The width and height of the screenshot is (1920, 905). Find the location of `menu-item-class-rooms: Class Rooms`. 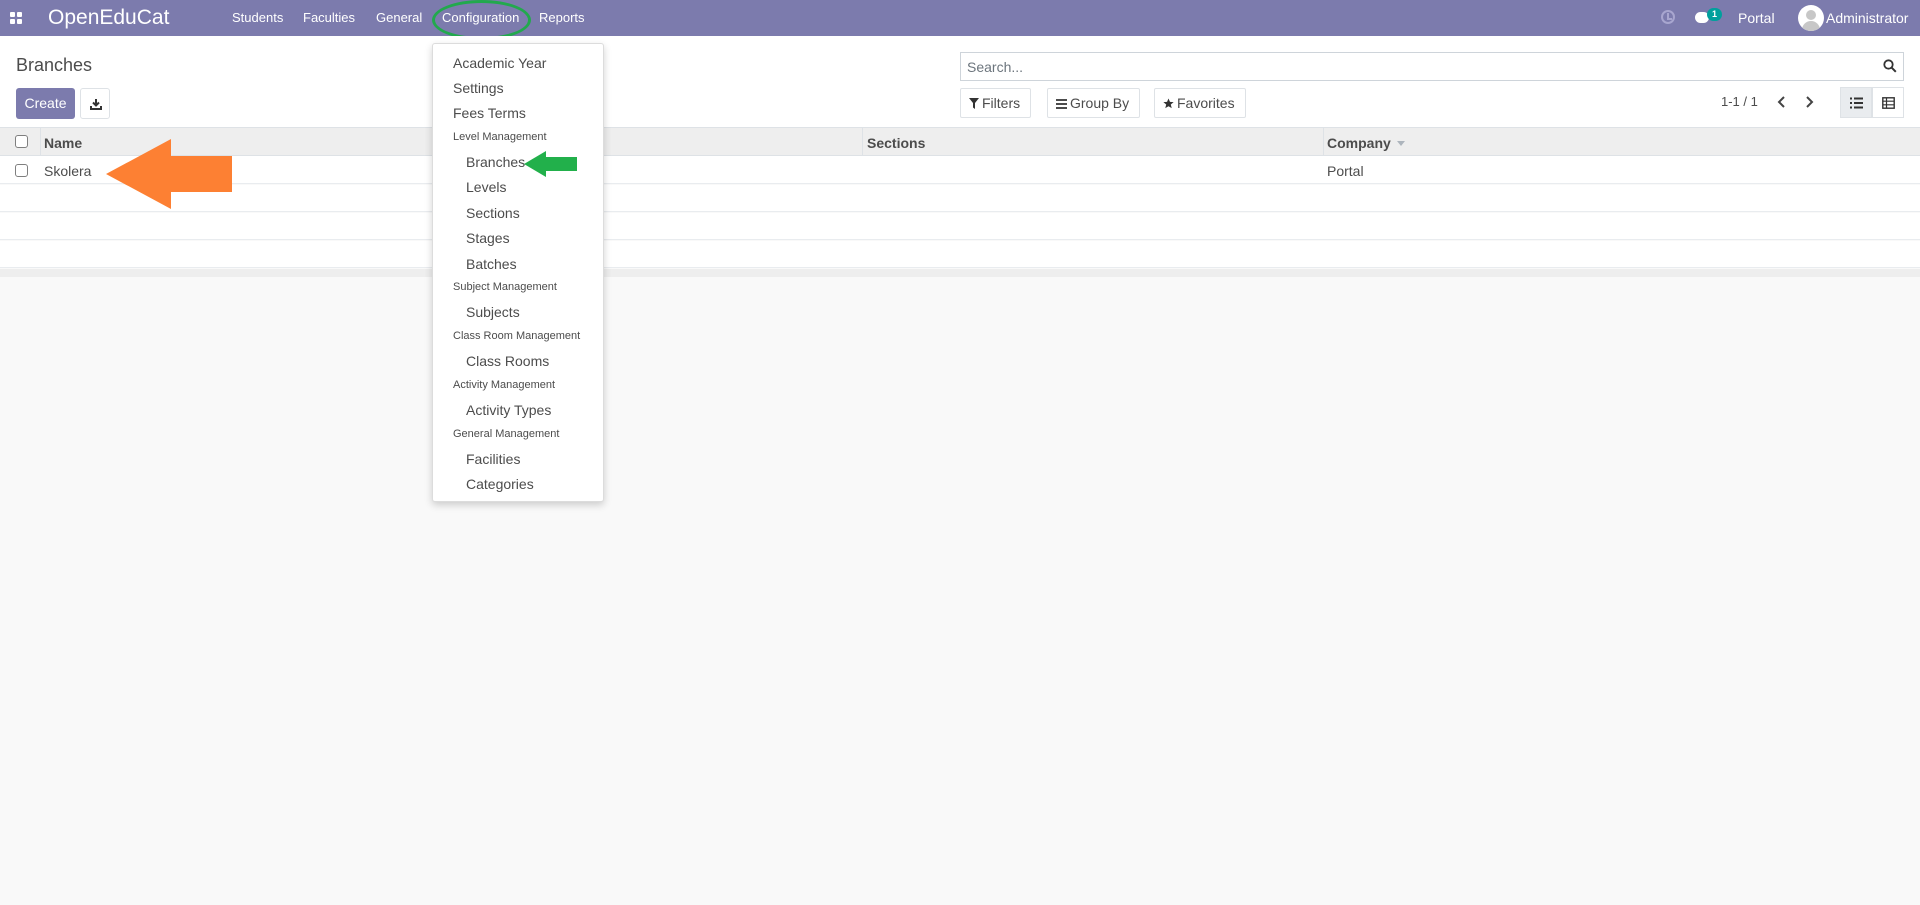

menu-item-class-rooms: Class Rooms is located at coordinates (507, 361).